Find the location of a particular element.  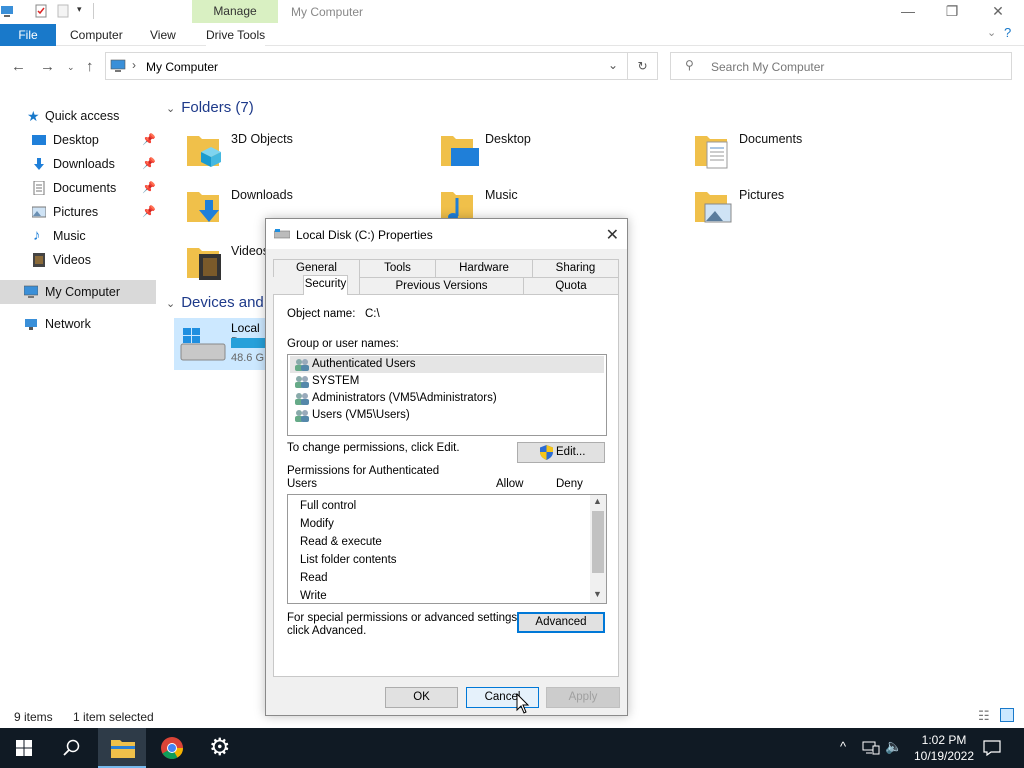

folder-3d-objects: 3D Objects is located at coordinates (305, 152).